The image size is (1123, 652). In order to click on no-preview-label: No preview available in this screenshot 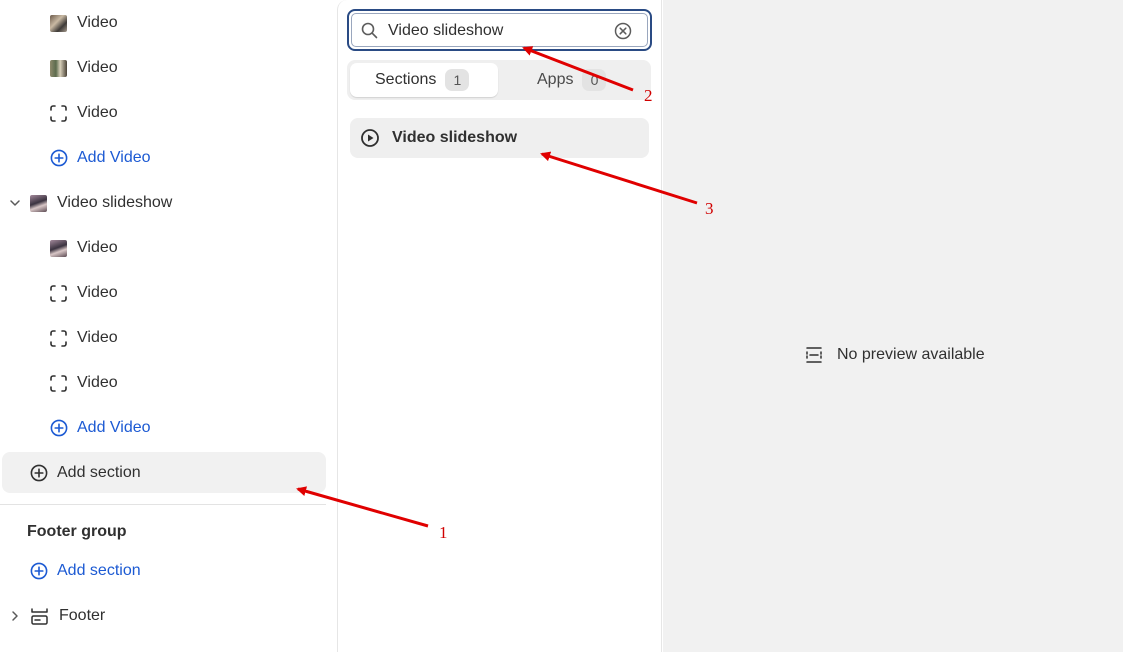, I will do `click(911, 354)`.